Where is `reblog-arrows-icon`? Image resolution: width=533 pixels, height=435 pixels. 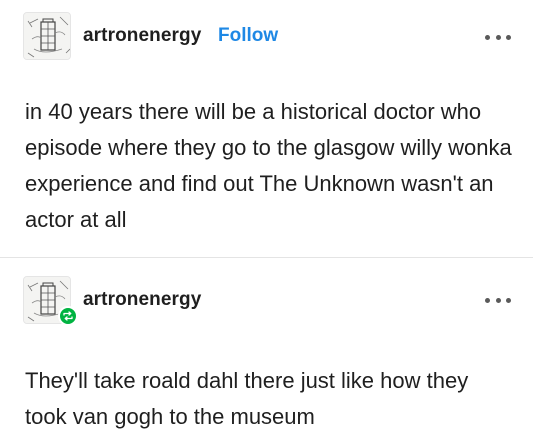 reblog-arrows-icon is located at coordinates (68, 316).